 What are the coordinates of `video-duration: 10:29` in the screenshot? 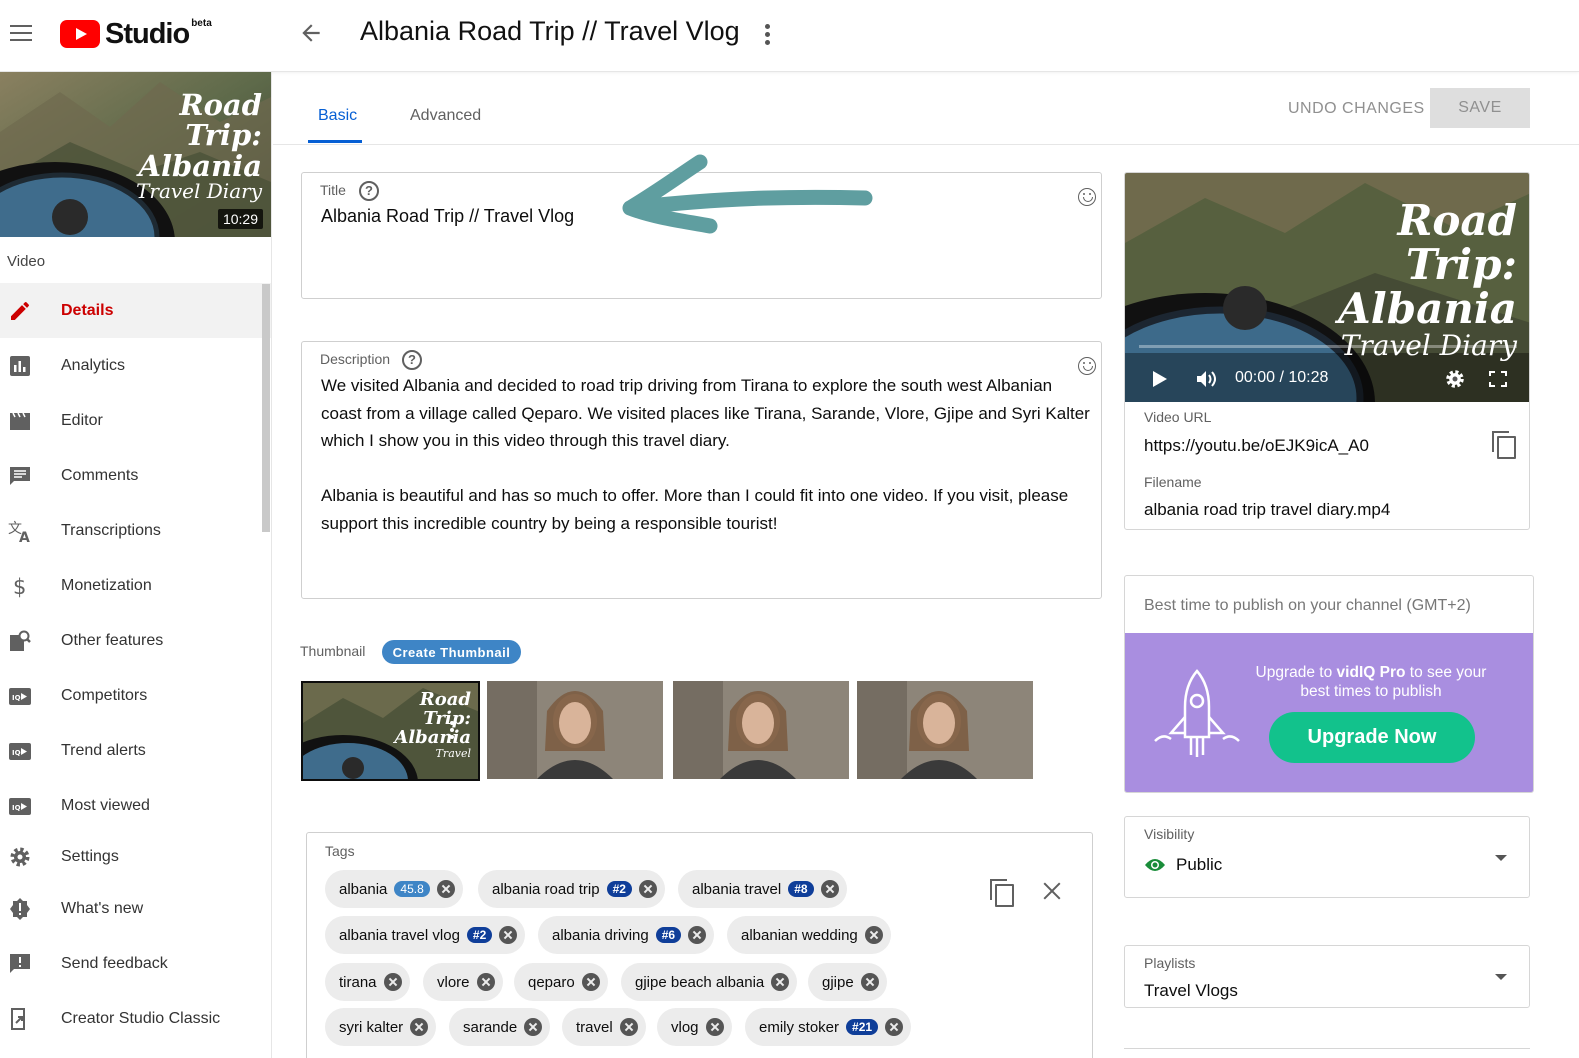 It's located at (240, 219).